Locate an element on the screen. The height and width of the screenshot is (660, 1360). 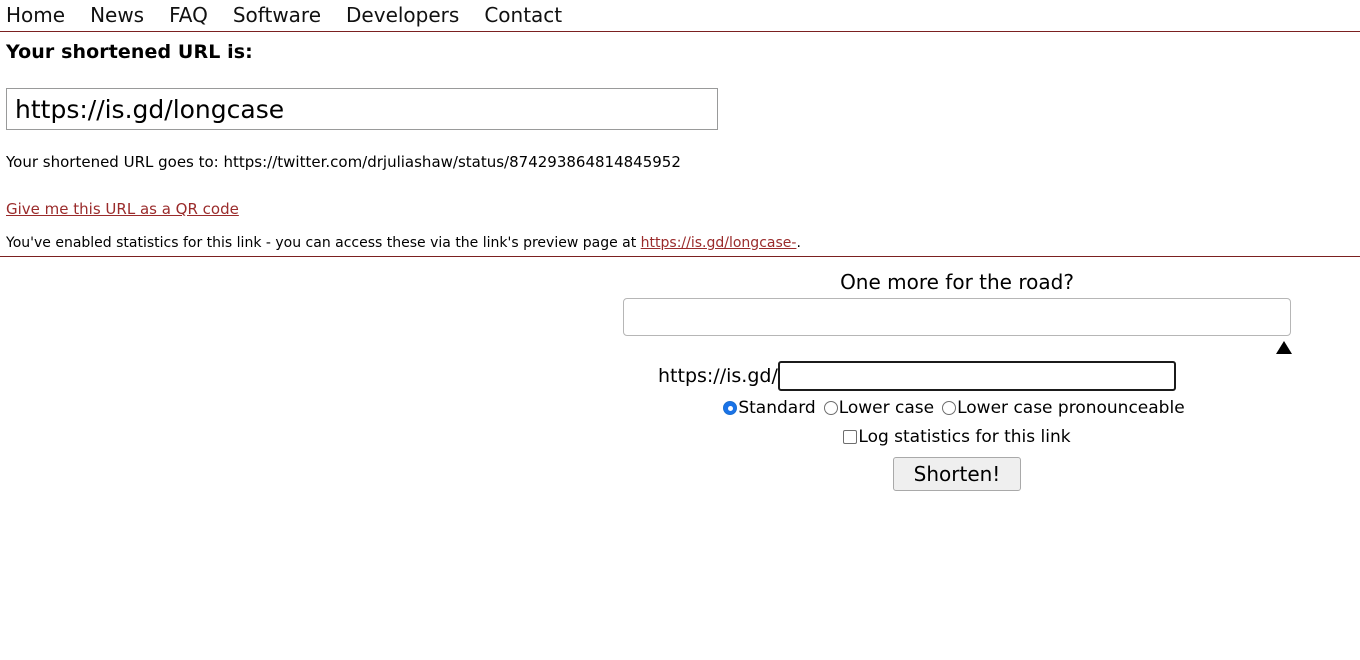
shorten-another-form: One more for the road? is located at coordinates (957, 303).